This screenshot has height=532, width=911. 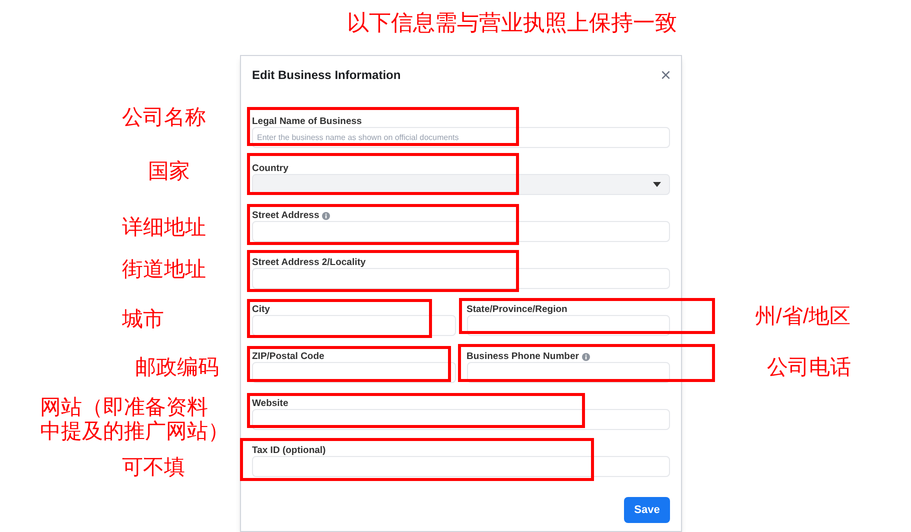 I want to click on field-label: City, so click(x=261, y=310).